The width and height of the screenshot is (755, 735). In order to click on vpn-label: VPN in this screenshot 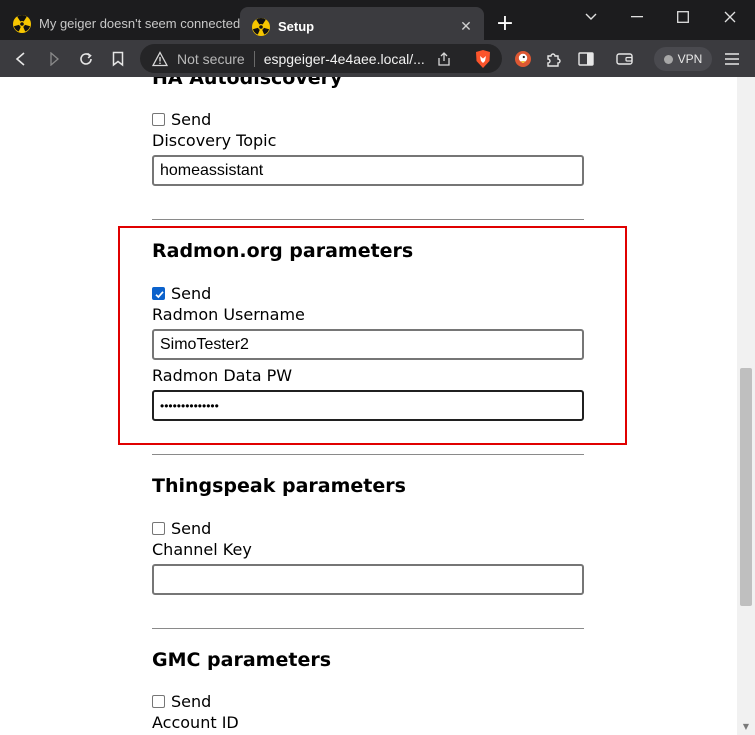, I will do `click(690, 59)`.